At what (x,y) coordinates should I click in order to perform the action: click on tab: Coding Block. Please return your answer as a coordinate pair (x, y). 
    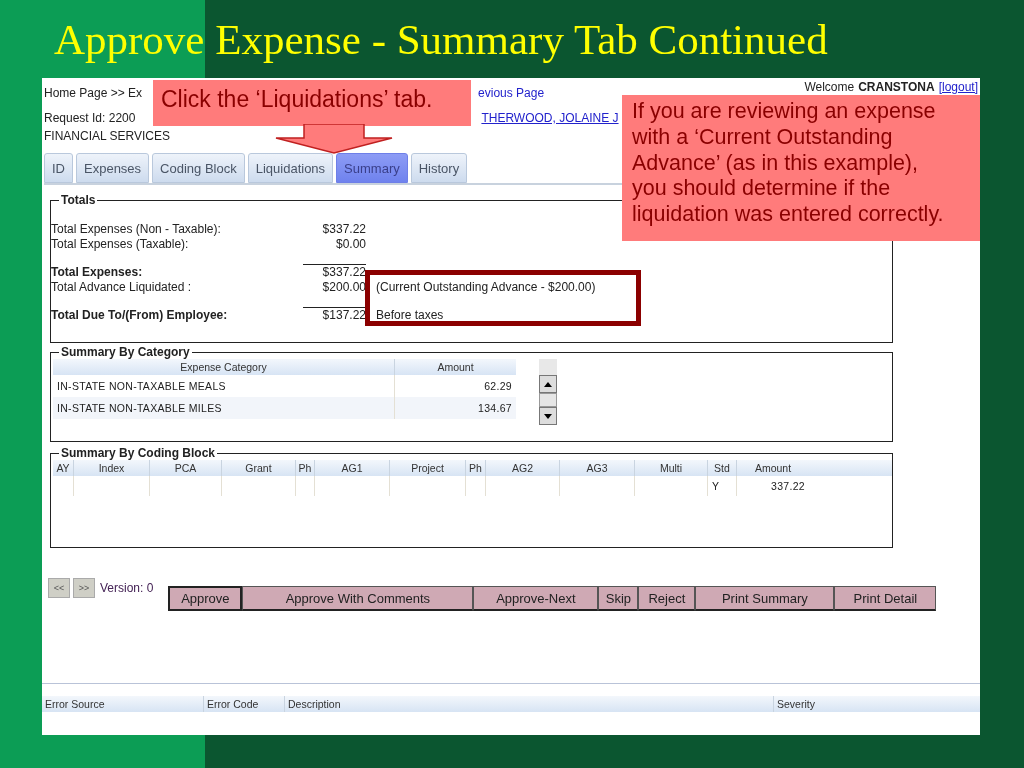
    Looking at the image, I should click on (198, 168).